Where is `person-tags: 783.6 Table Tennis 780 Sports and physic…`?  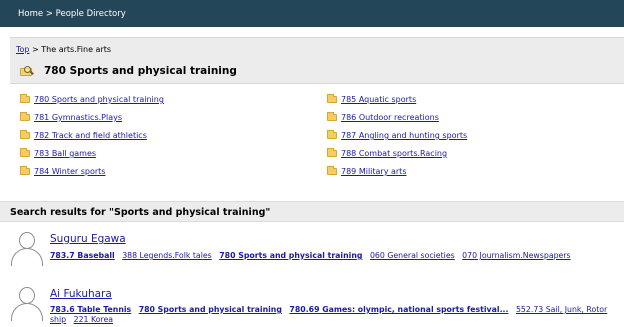 person-tags: 783.6 Table Tennis 780 Sports and physic… is located at coordinates (335, 315).